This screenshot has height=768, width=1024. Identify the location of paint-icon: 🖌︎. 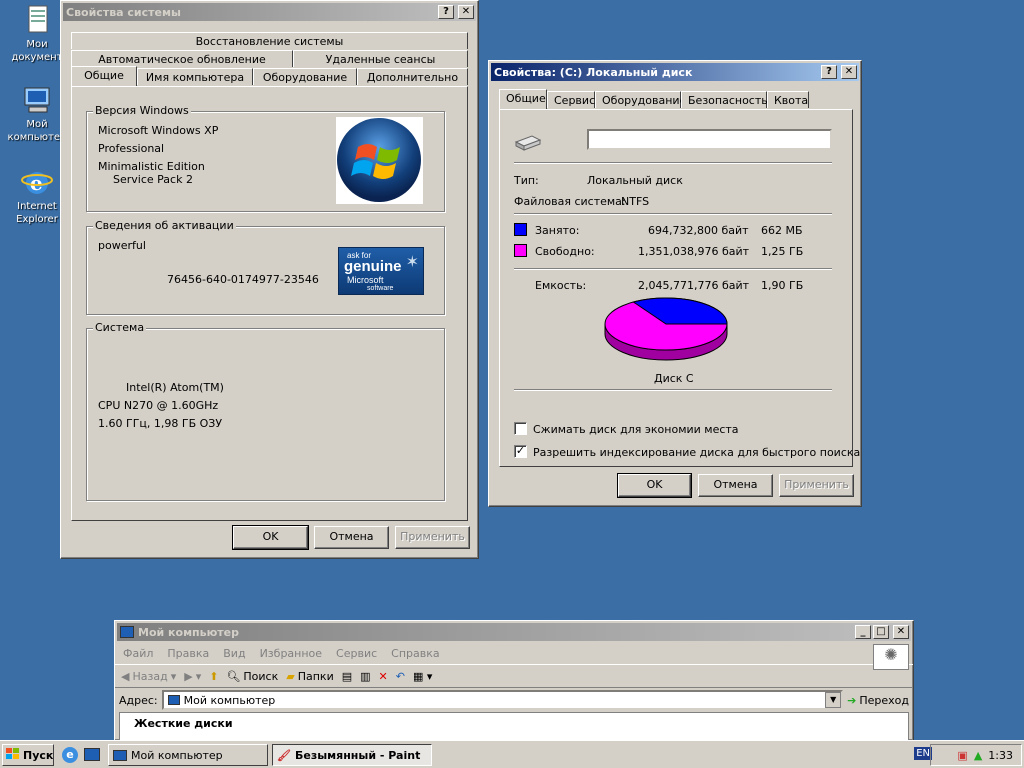
(284, 755).